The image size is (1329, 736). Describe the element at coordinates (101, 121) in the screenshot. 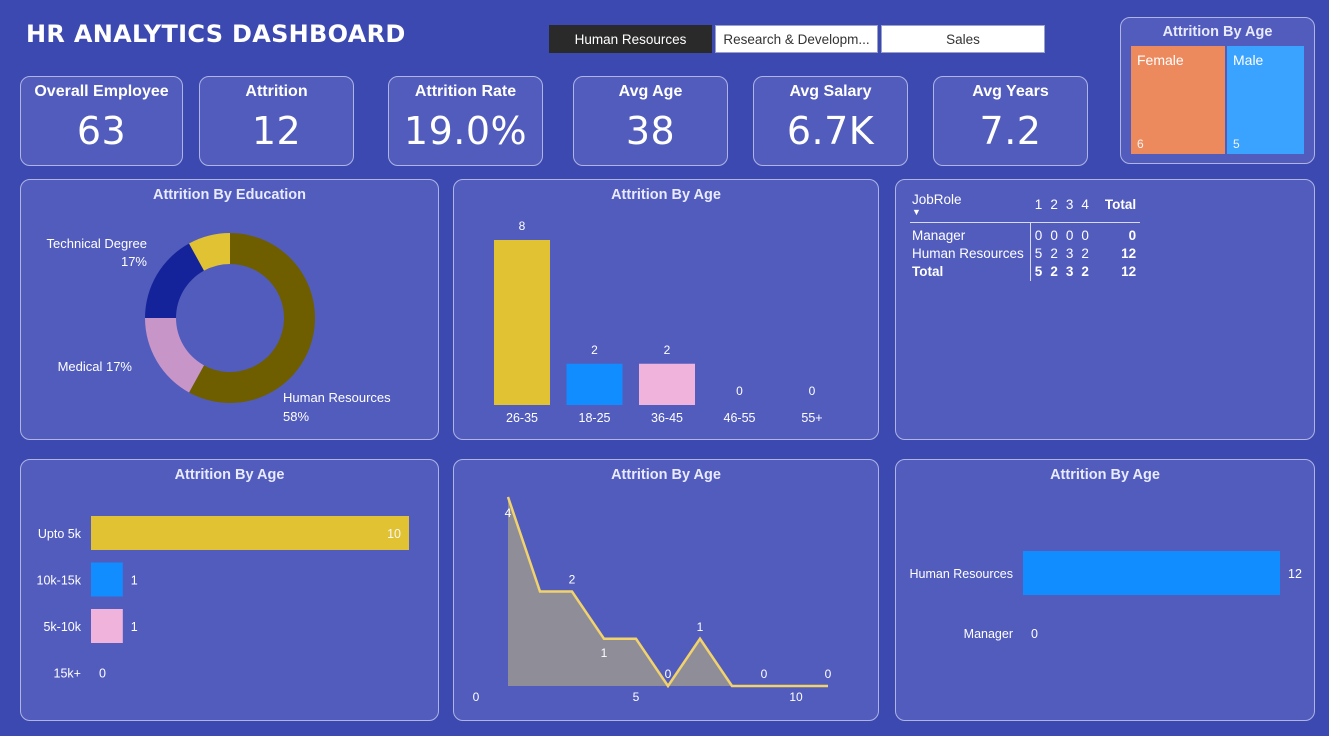

I see `kpi-card-overall-employee: Overall Employee 63` at that location.